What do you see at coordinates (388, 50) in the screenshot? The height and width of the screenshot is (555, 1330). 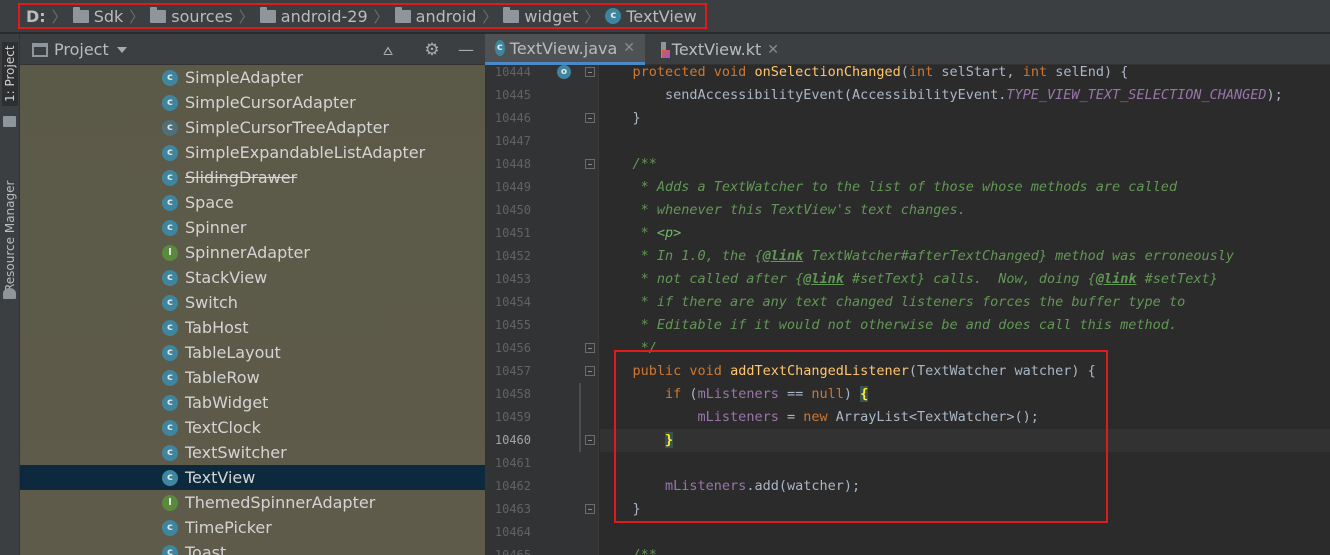 I see `collapse-all-icon: ⩟` at bounding box center [388, 50].